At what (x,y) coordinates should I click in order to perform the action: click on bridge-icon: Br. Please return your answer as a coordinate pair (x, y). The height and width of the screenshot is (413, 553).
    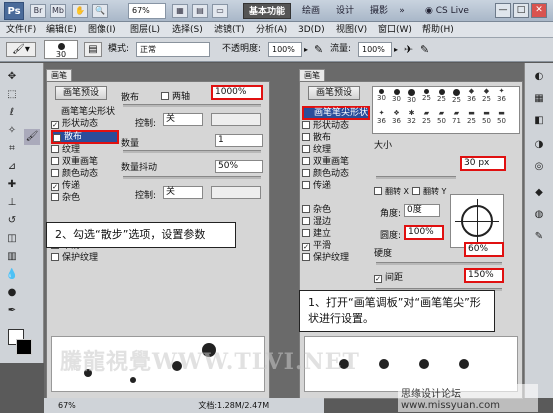
    Looking at the image, I should click on (38, 11).